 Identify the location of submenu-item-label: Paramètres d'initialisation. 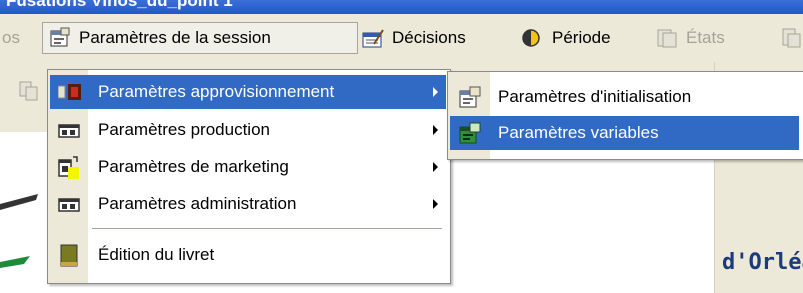
(595, 96).